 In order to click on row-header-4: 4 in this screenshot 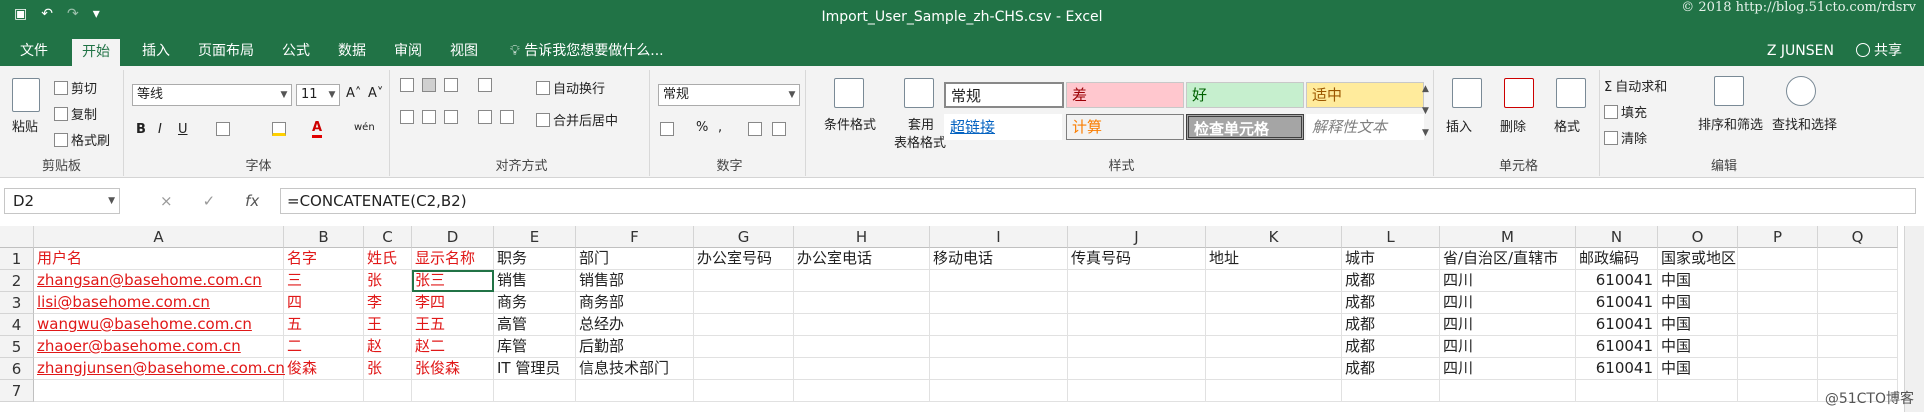, I will do `click(17, 325)`.